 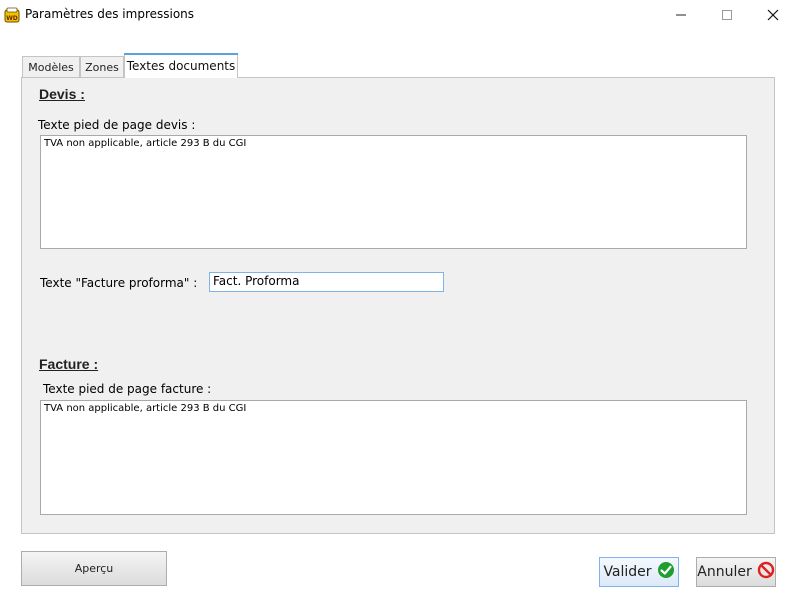 I want to click on facture-section-title: Facture :, so click(x=69, y=364).